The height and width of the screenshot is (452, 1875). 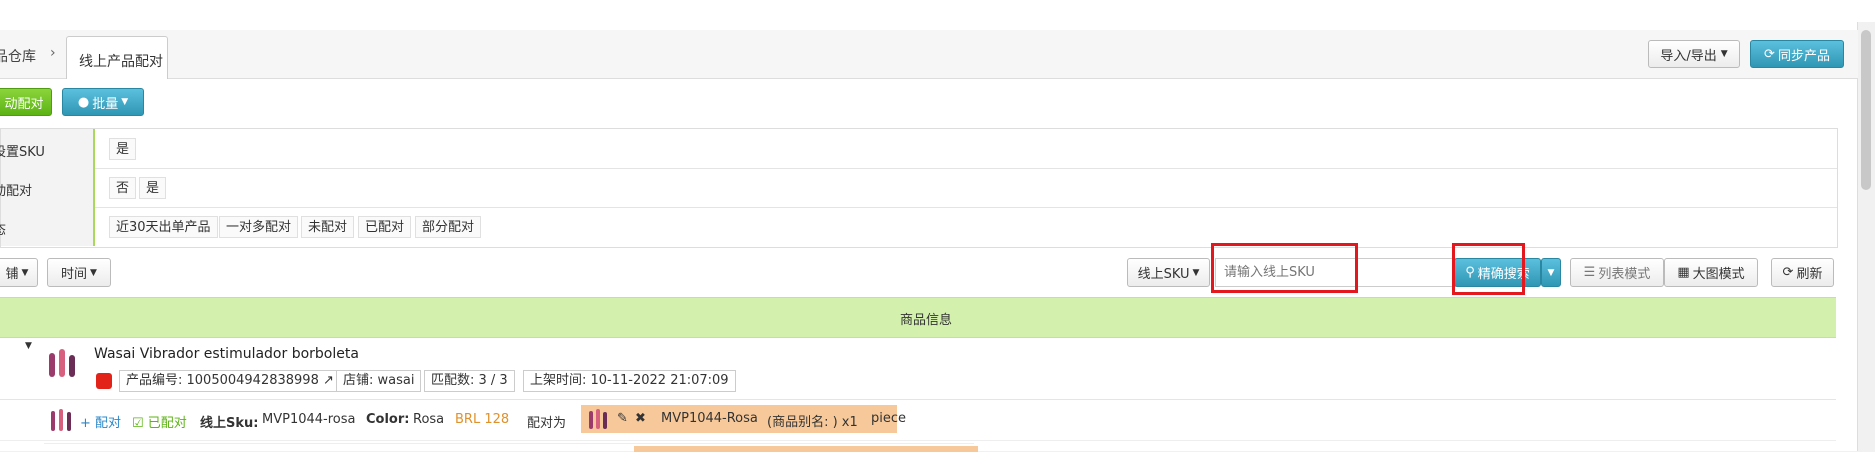 I want to click on auto-match-label: 动配对, so click(x=24, y=104).